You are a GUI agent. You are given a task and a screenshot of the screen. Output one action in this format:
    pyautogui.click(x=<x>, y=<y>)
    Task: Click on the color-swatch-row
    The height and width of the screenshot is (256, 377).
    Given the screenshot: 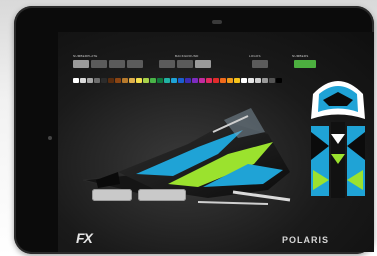 What is the action you would take?
    pyautogui.click(x=178, y=80)
    